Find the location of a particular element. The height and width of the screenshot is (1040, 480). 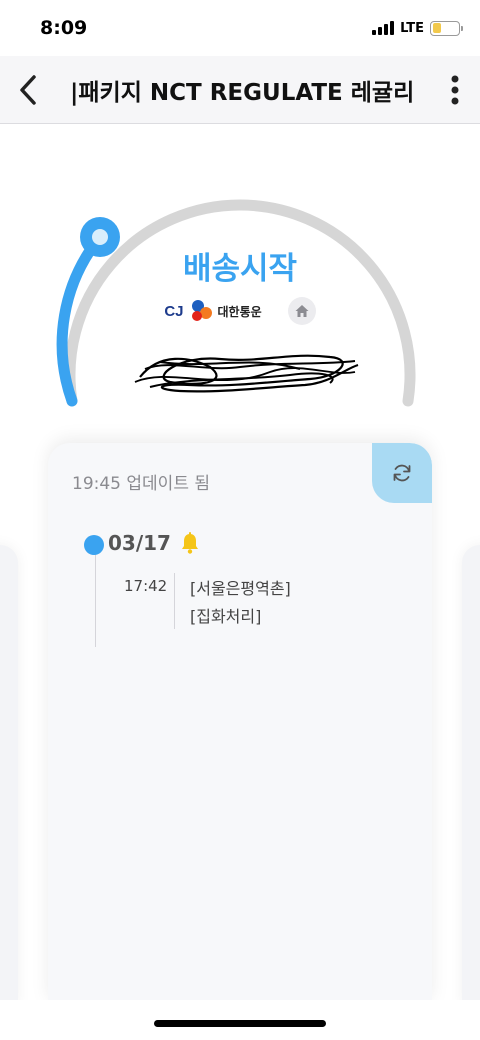

network-type: LTE is located at coordinates (412, 28).